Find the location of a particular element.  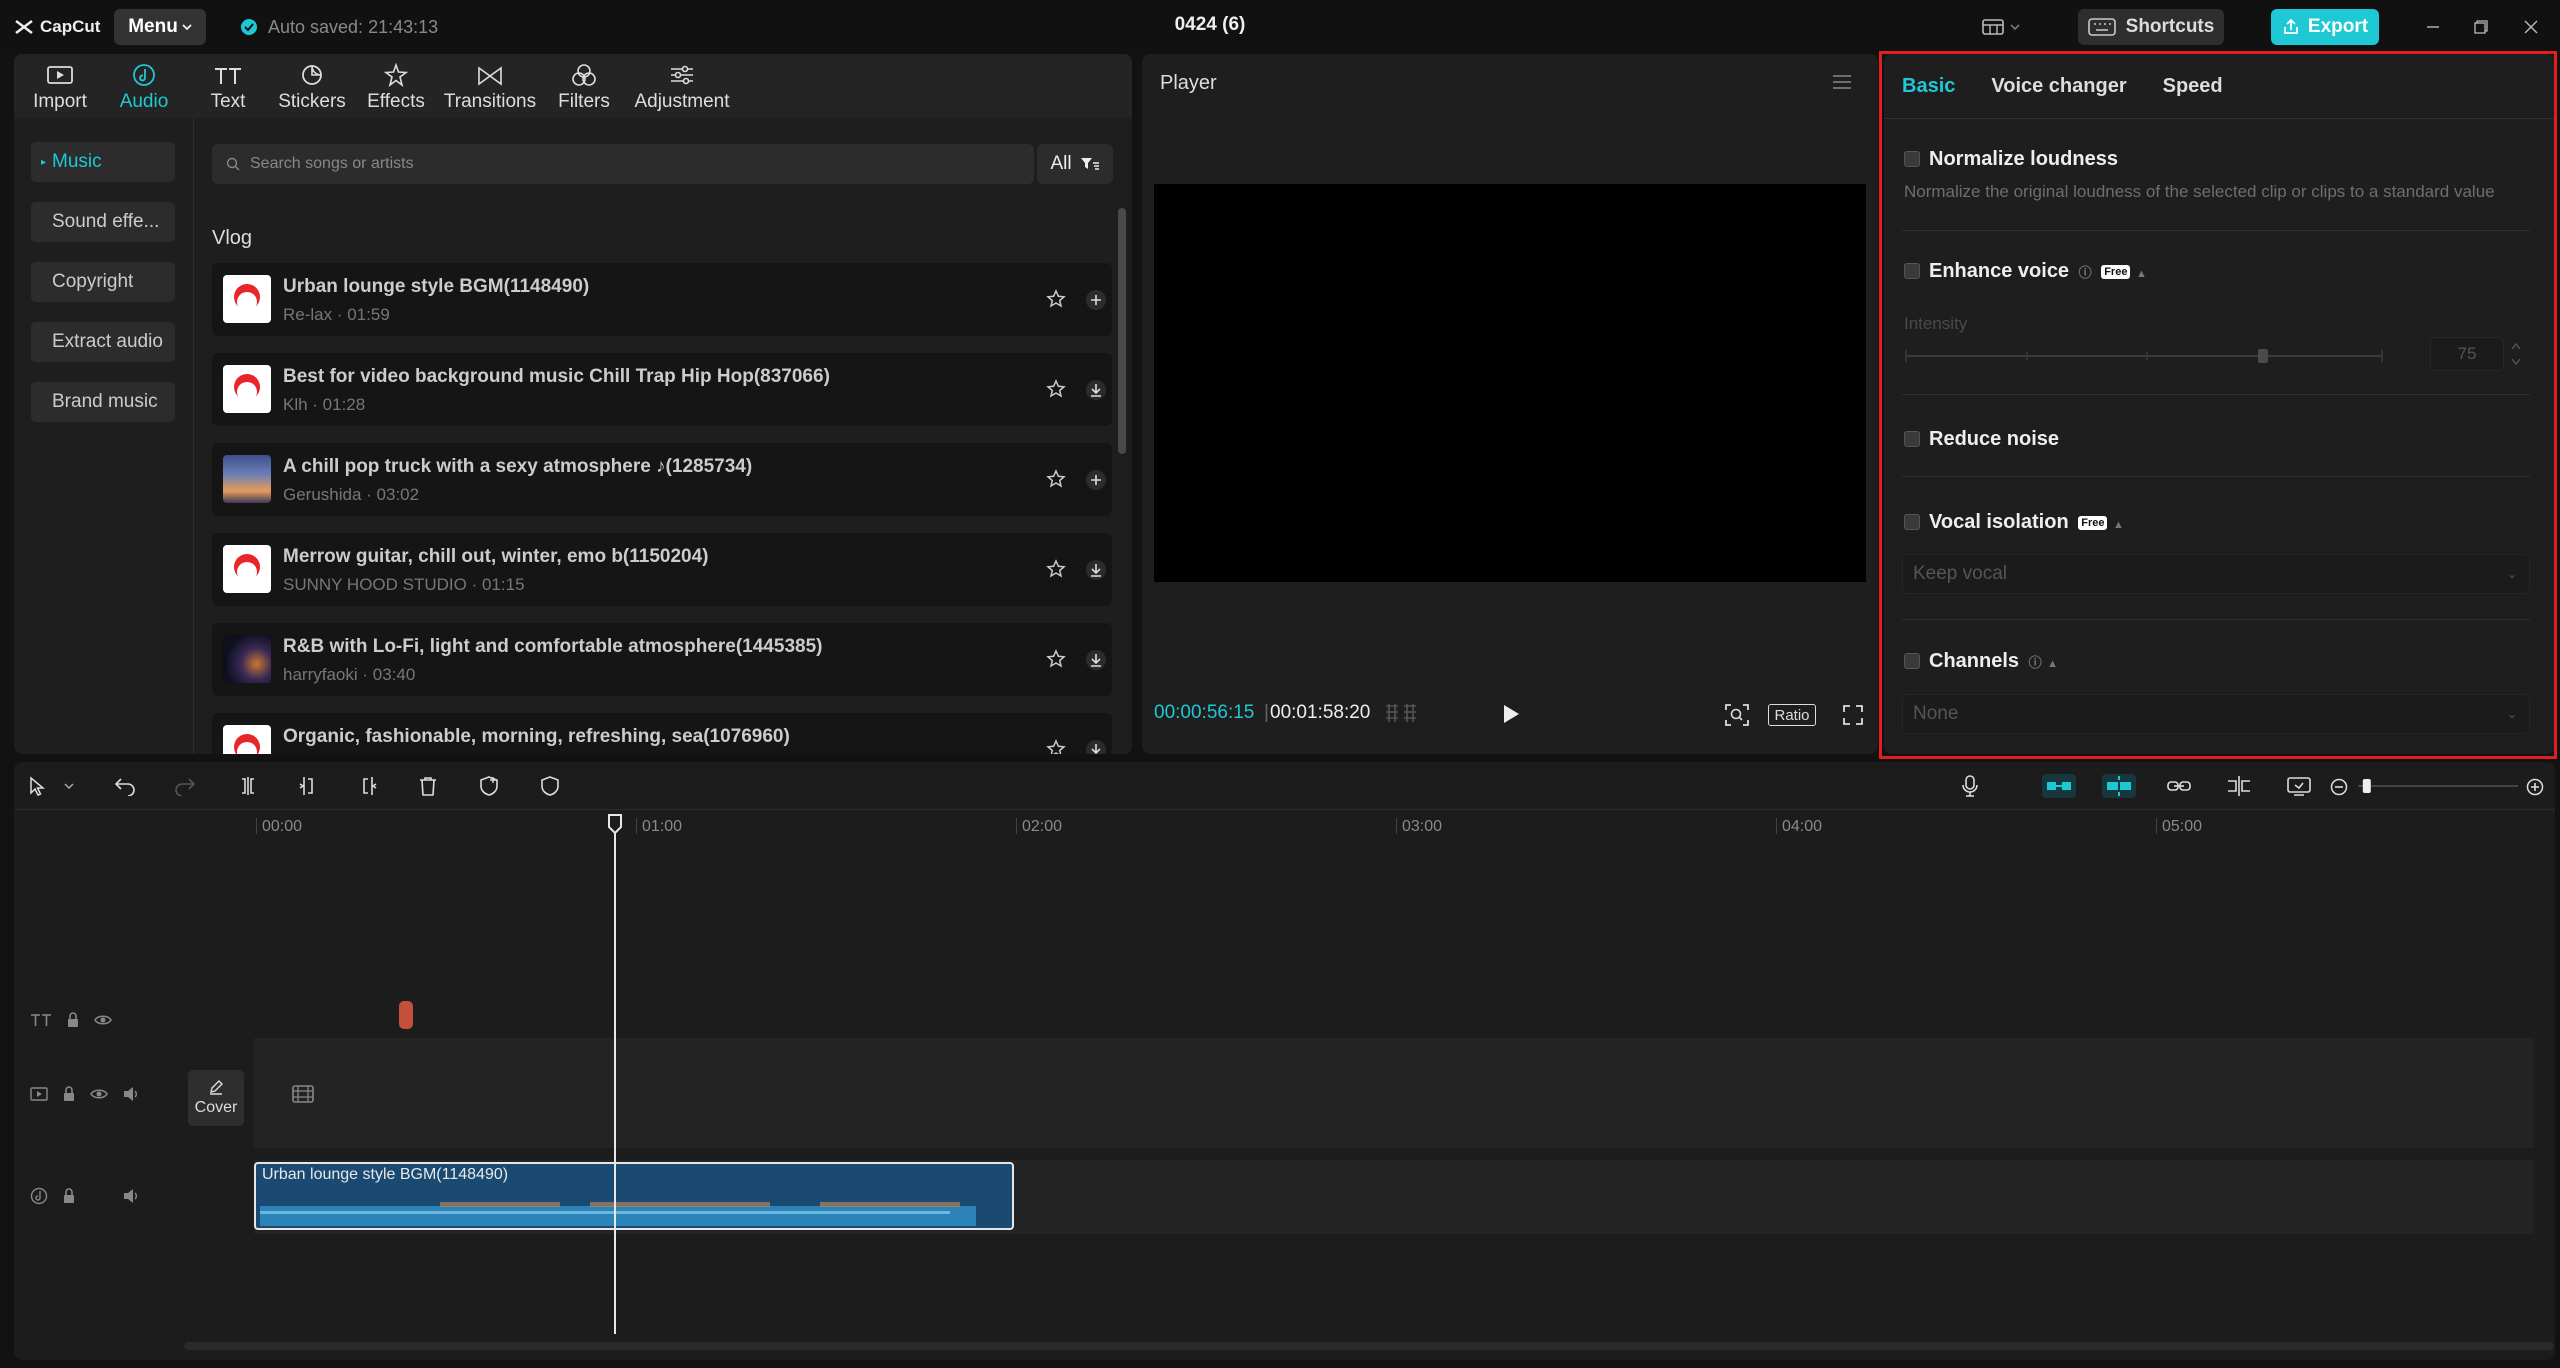

zoom-fit-icon is located at coordinates (1737, 715).